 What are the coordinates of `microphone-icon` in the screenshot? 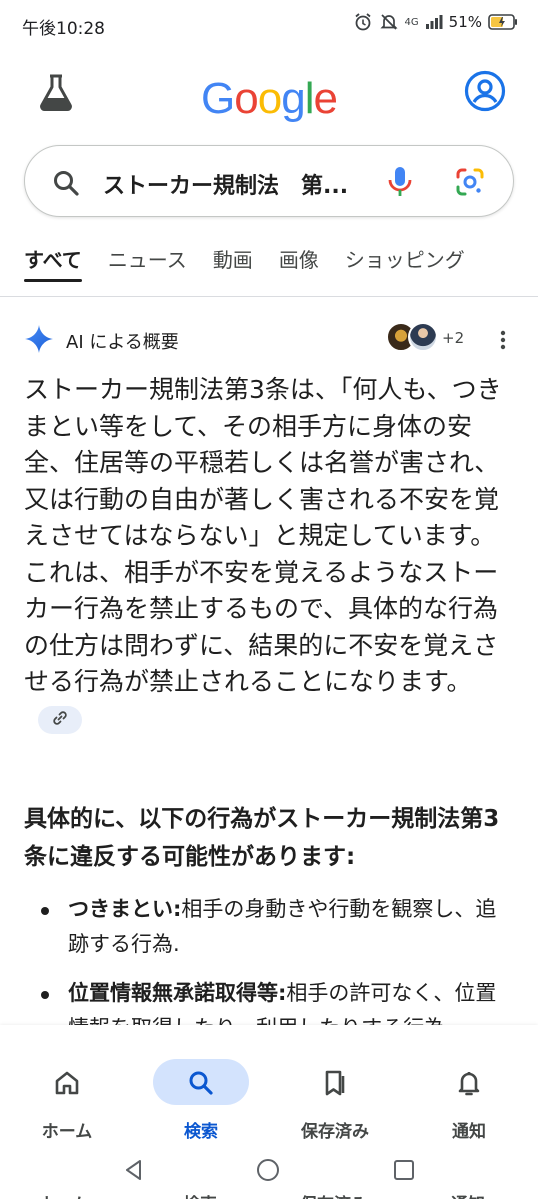 It's located at (400, 184).